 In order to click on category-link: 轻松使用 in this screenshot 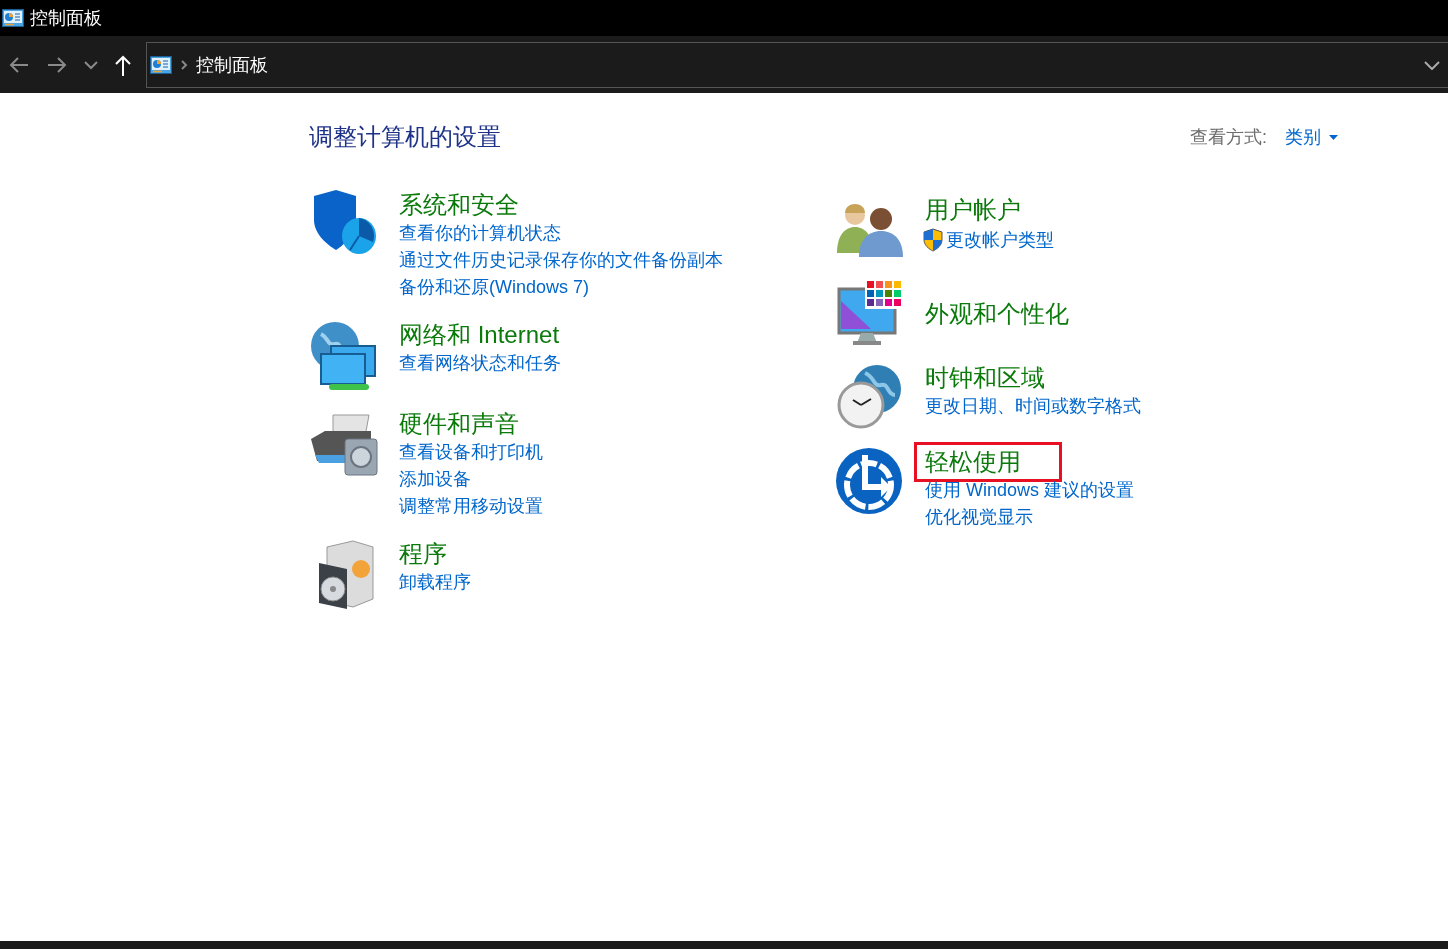, I will do `click(988, 462)`.